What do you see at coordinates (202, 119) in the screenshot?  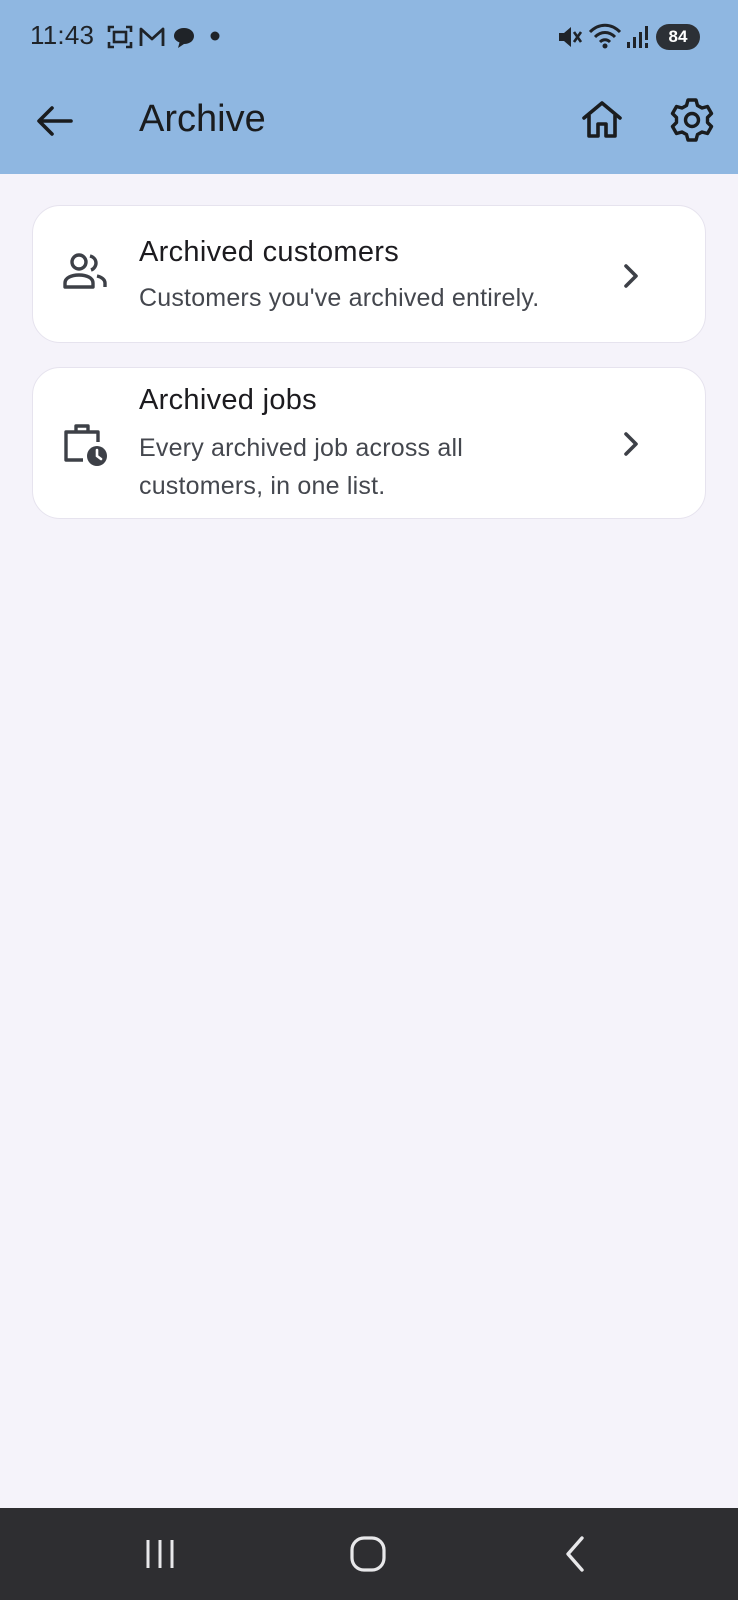 I see `page-title: Archive` at bounding box center [202, 119].